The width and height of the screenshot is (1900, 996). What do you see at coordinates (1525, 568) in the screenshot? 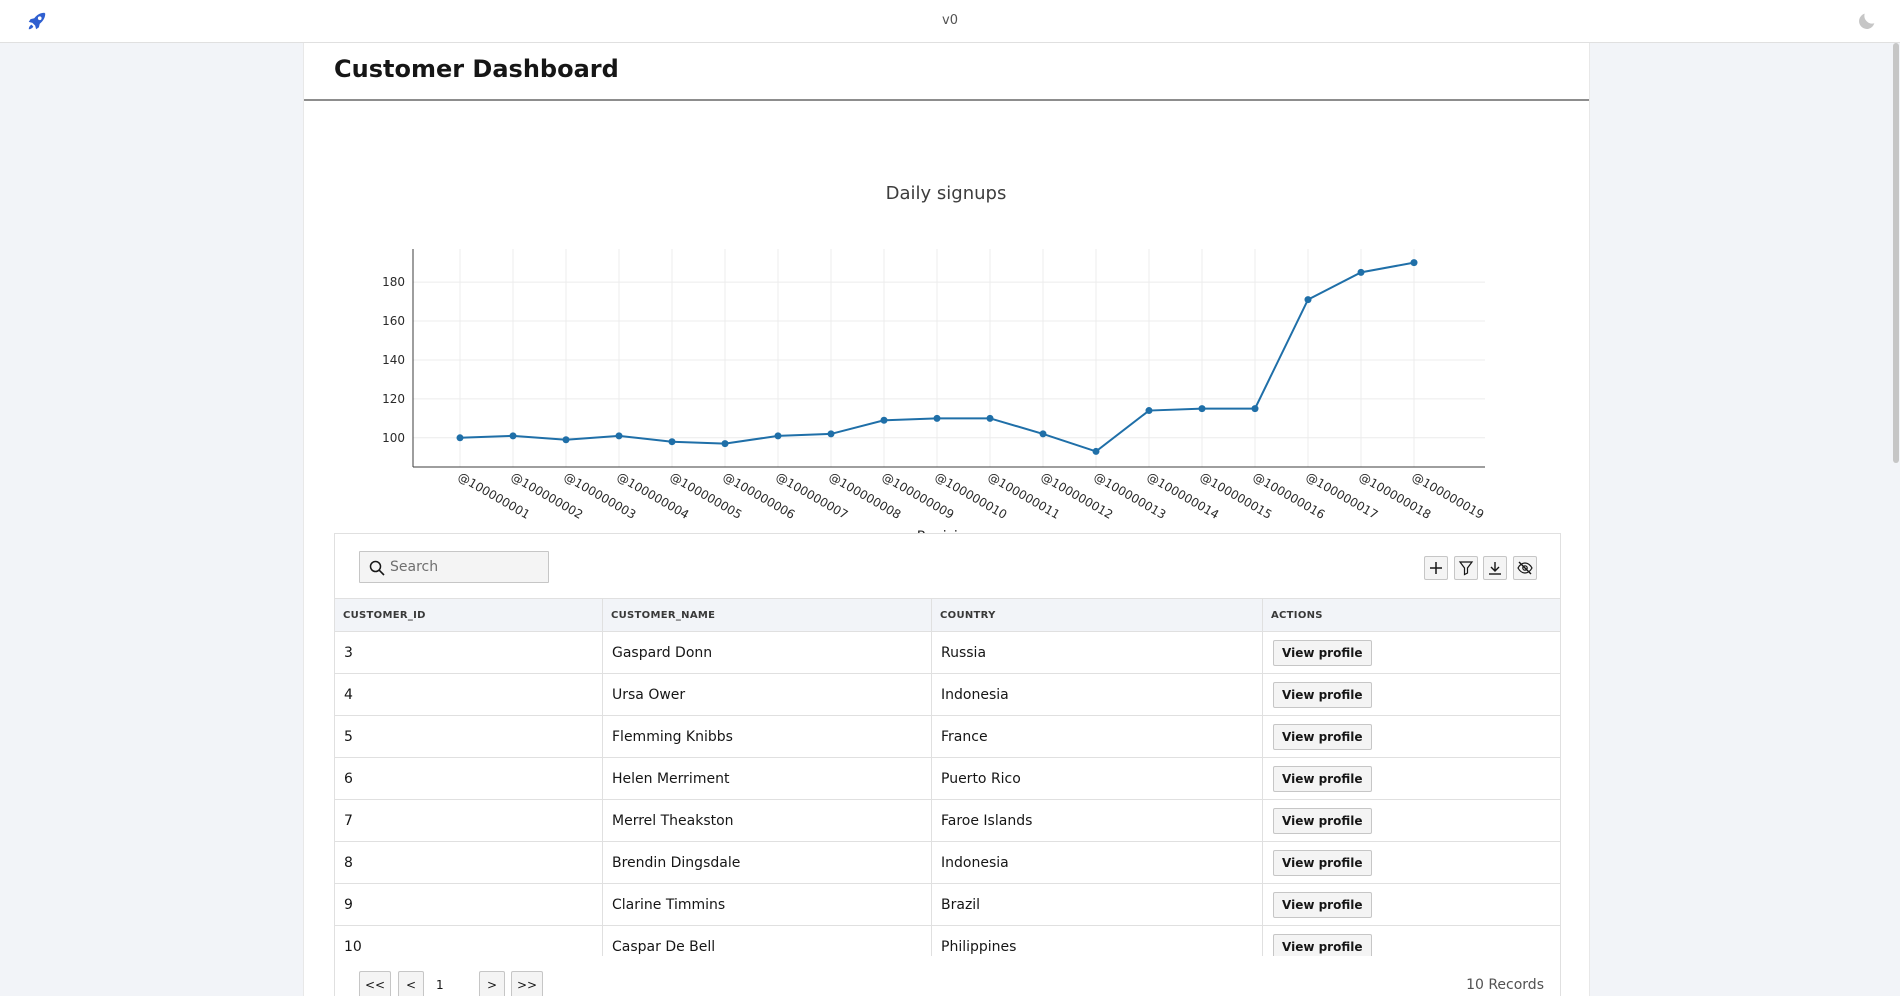
I see `hide-columns-button` at bounding box center [1525, 568].